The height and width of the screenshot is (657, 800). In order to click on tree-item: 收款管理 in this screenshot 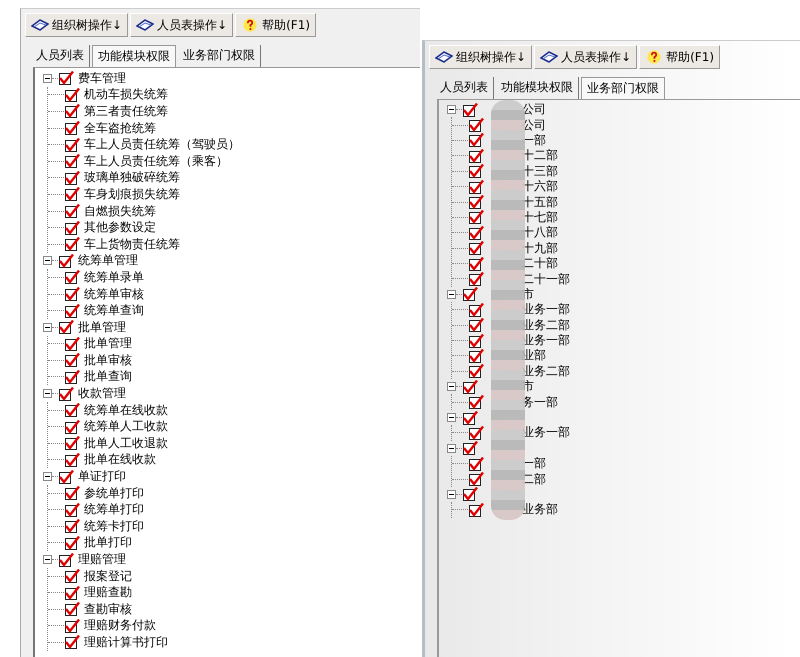, I will do `click(102, 393)`.